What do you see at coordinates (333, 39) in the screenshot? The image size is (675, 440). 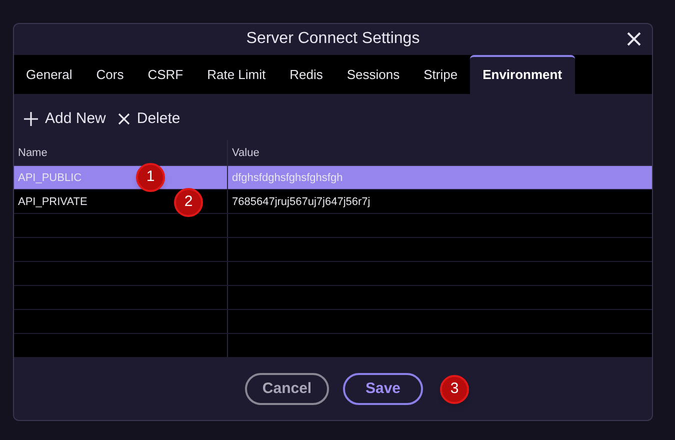 I see `dialog-title: Server Connect Settings` at bounding box center [333, 39].